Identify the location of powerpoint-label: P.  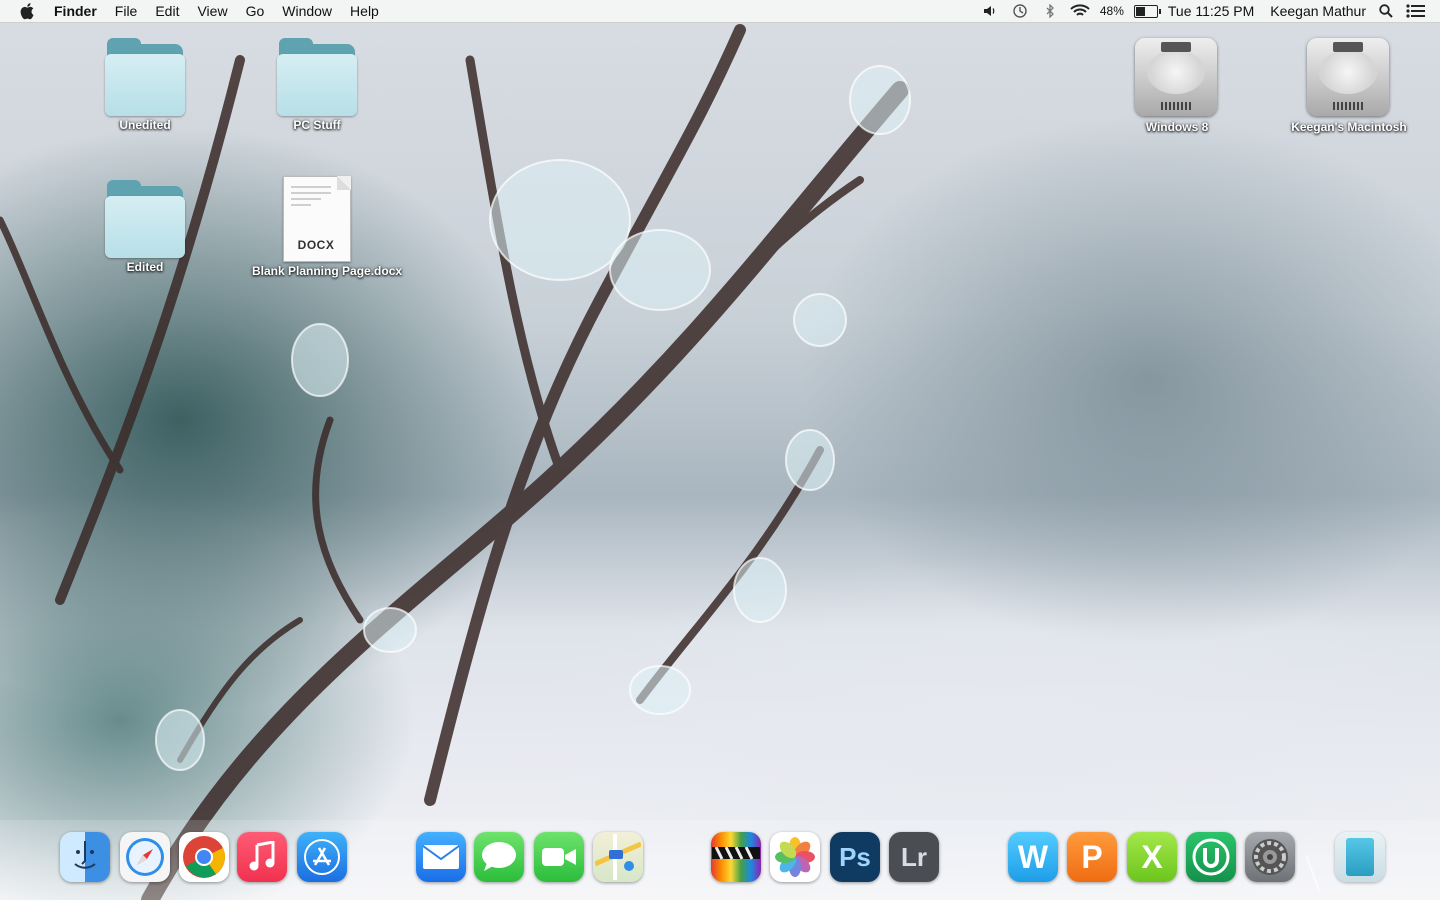
(1092, 856).